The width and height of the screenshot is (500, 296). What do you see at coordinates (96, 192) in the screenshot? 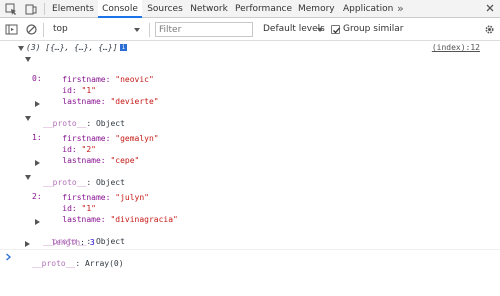
I see `property-row: firstname: "julyn"` at bounding box center [96, 192].